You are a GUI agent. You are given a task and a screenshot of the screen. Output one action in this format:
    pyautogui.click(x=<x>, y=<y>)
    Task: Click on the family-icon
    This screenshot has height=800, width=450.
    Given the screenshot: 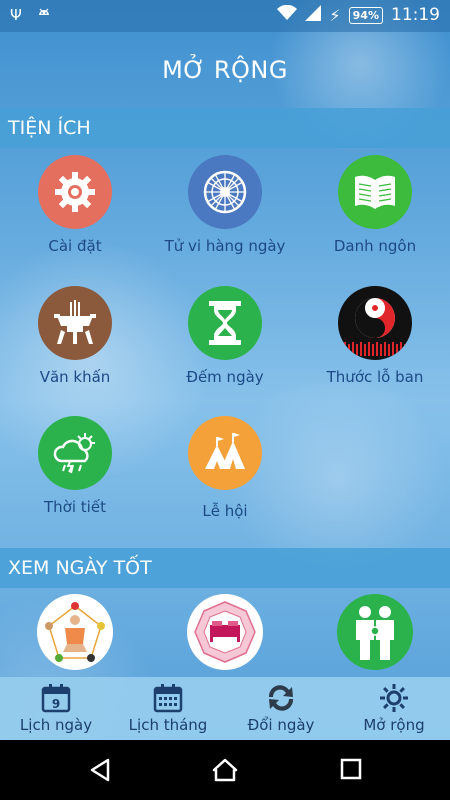 What is the action you would take?
    pyautogui.click(x=375, y=632)
    